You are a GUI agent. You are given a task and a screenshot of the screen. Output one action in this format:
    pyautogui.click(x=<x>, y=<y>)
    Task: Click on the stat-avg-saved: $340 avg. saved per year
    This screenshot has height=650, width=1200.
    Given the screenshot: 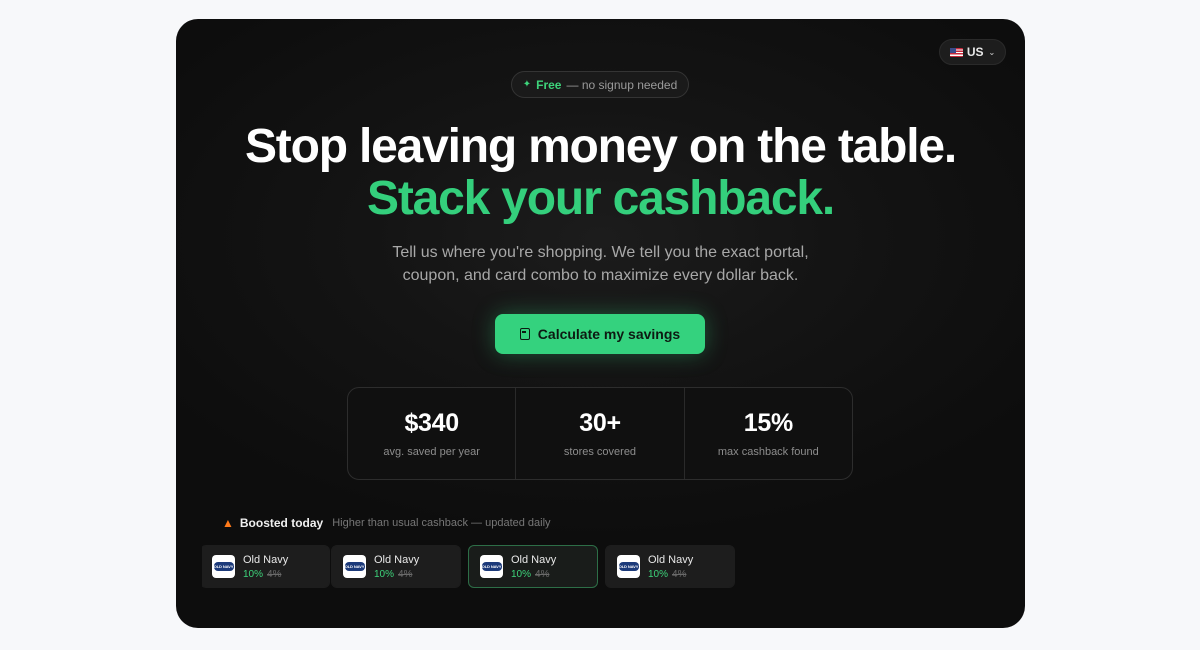 What is the action you would take?
    pyautogui.click(x=432, y=433)
    